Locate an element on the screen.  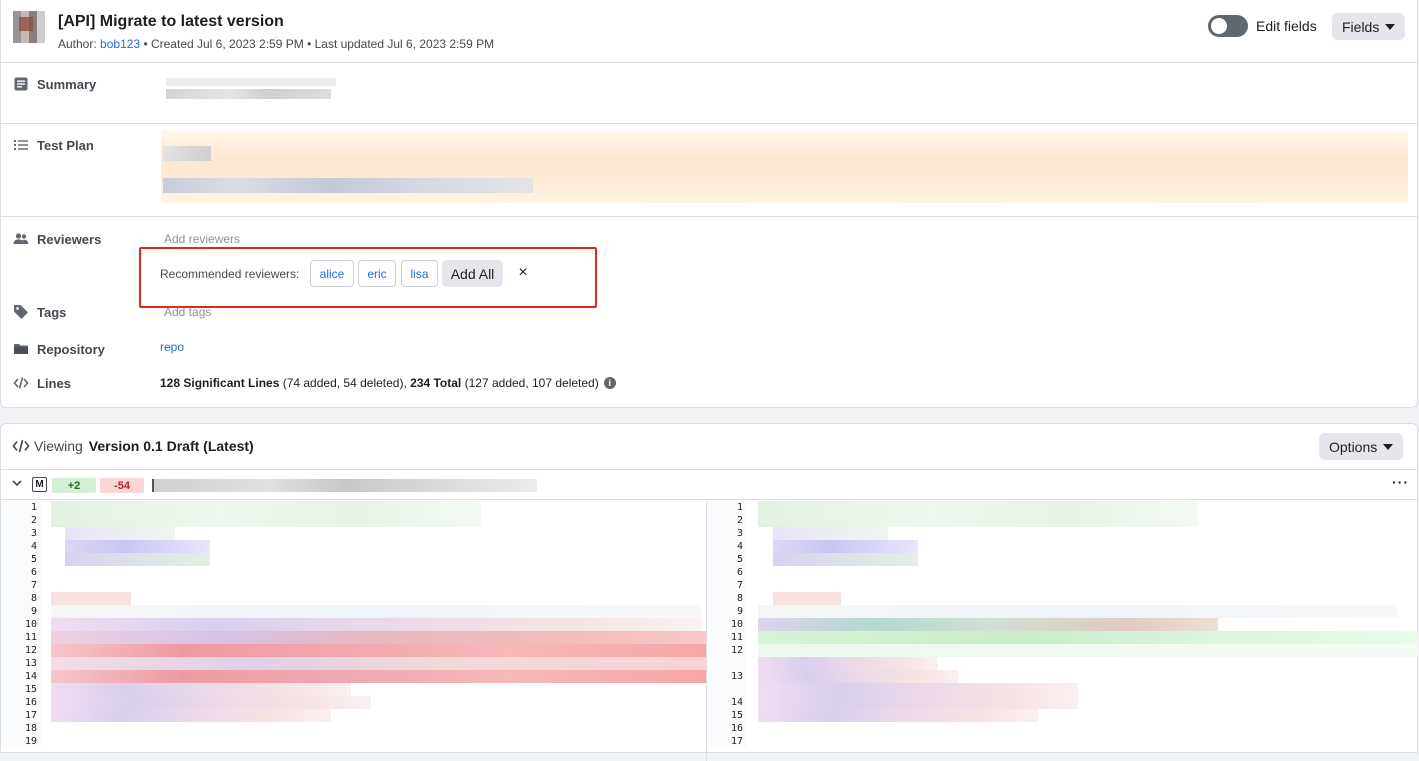
reviewers-row-label: Reviewers is located at coordinates (57, 239).